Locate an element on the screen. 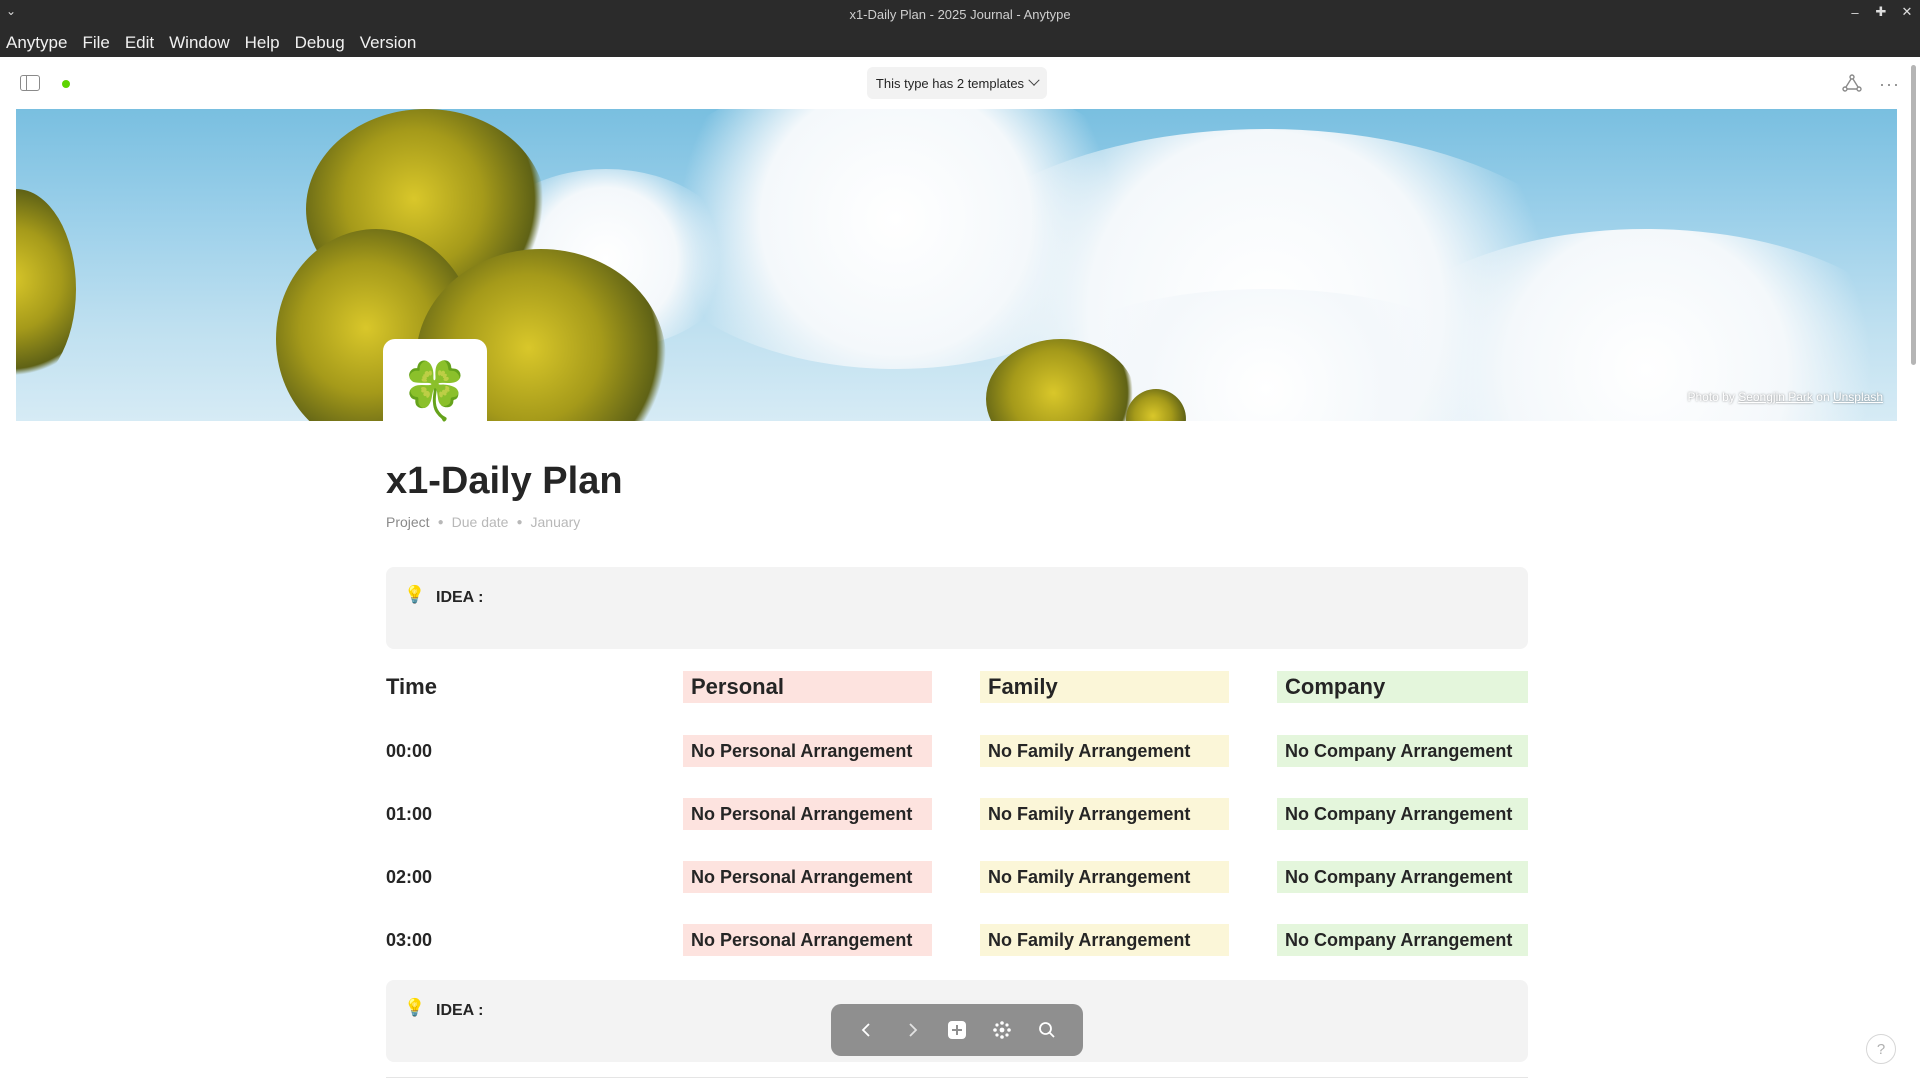 This screenshot has width=1920, height=1080. page-header: This type has 2 templates ··· is located at coordinates (960, 83).